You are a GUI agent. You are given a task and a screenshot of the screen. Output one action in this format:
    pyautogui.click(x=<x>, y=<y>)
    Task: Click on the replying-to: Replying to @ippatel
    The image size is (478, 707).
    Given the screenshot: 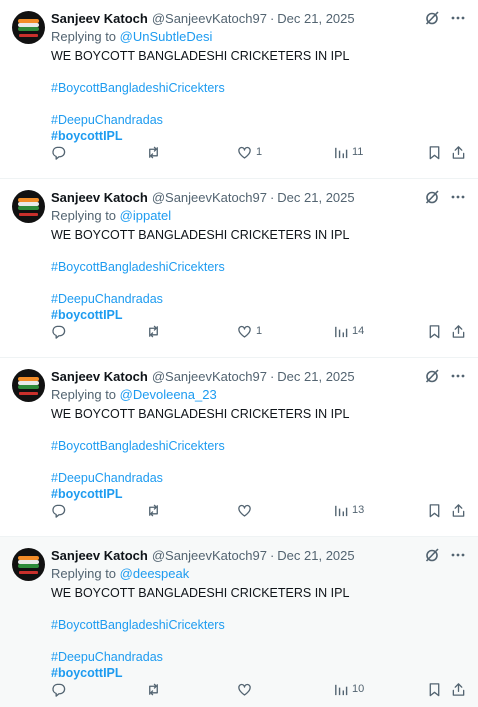 What is the action you would take?
    pyautogui.click(x=258, y=216)
    